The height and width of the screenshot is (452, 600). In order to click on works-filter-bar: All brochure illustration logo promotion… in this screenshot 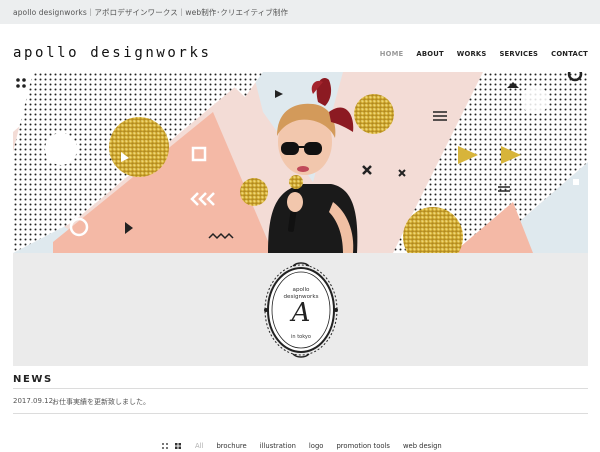, I will do `click(308, 446)`.